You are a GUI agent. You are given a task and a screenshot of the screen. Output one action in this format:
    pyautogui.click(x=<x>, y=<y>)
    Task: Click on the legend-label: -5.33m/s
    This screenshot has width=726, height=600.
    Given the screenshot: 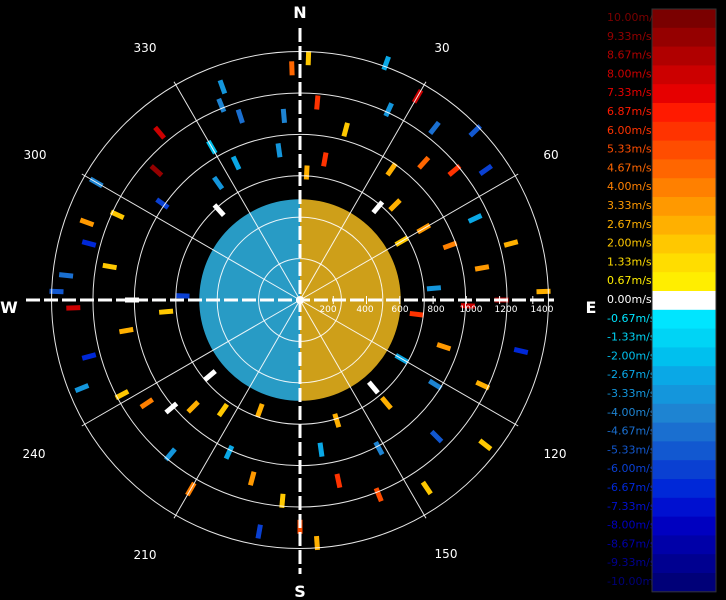 What is the action you would take?
    pyautogui.click(x=631, y=449)
    